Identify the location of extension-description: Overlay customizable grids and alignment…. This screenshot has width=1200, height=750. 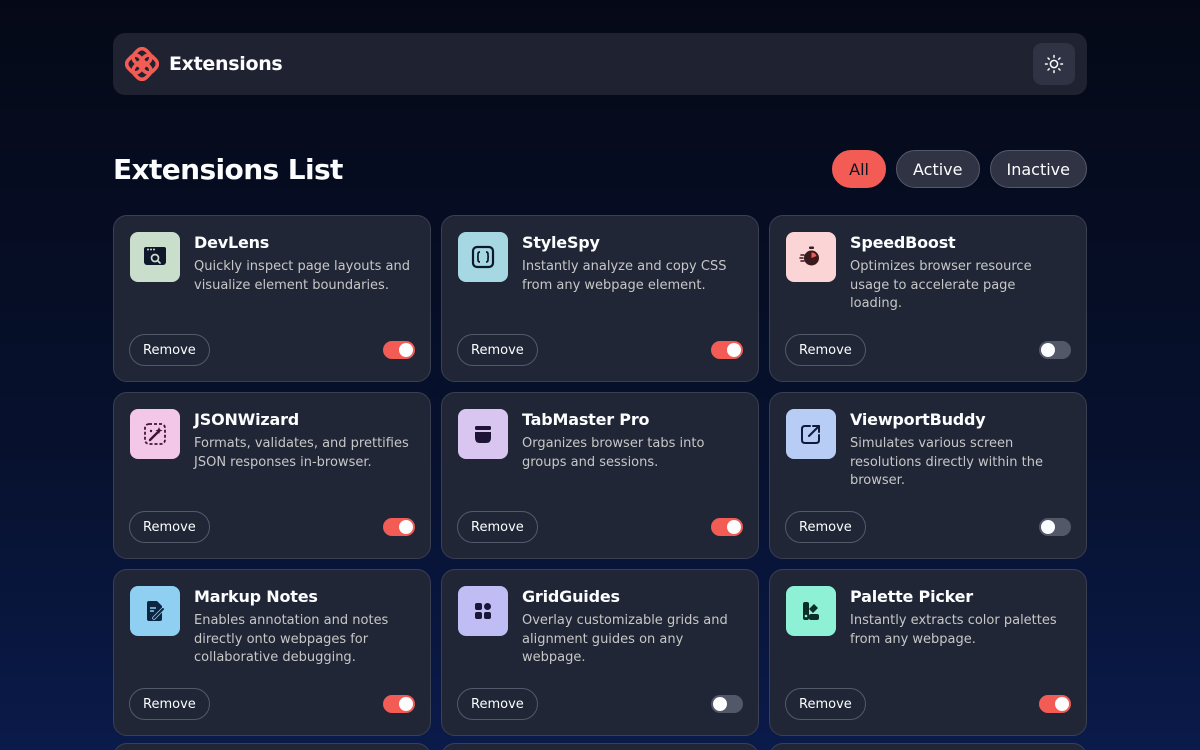
(625, 639).